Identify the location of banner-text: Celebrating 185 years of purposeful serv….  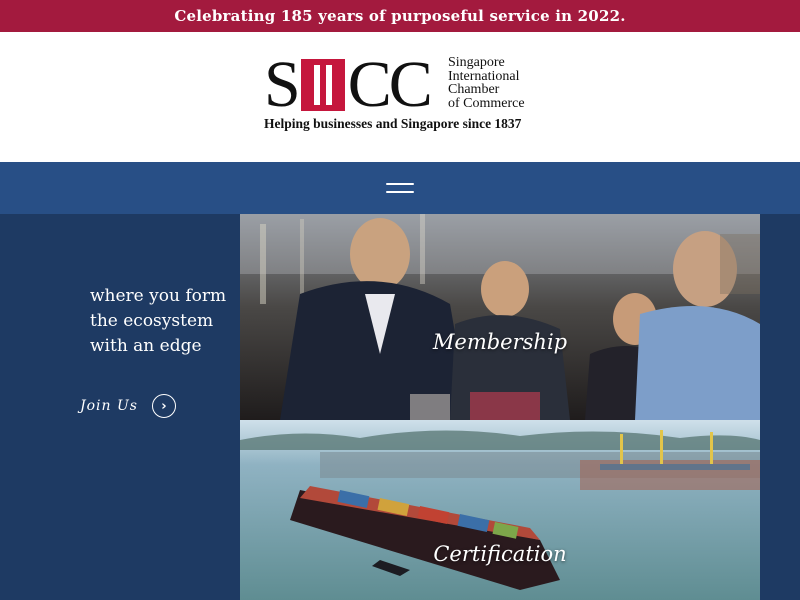
(400, 16).